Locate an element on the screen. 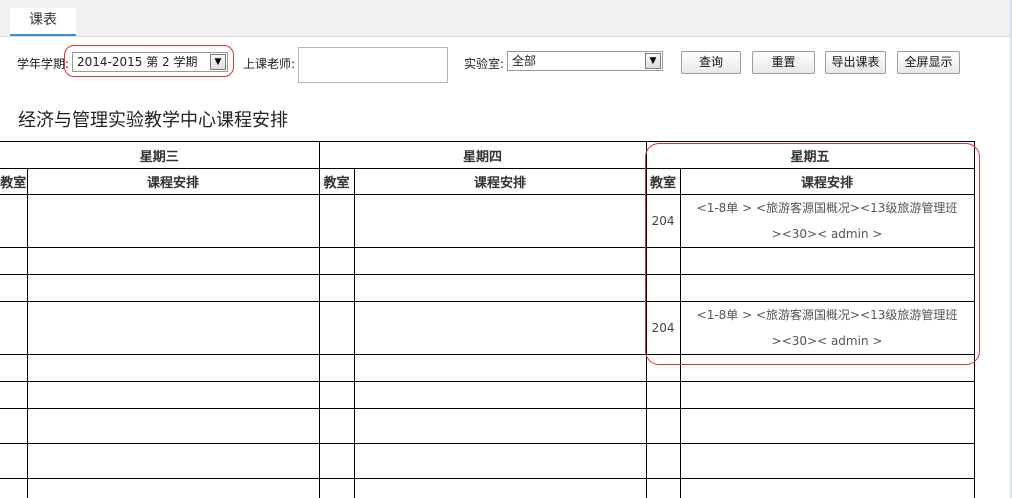 The height and width of the screenshot is (498, 1012). term-select: 2014-2015 第 2 学期 ▼ is located at coordinates (150, 62).